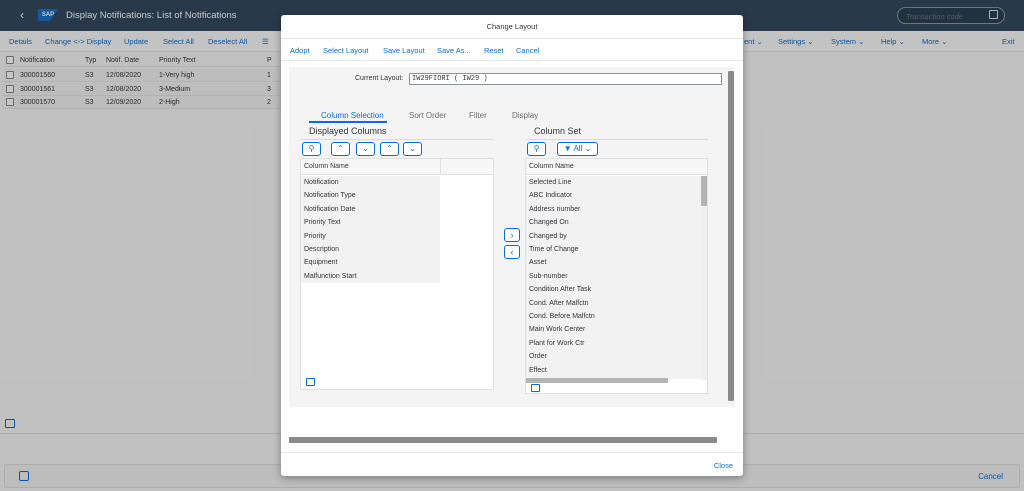 This screenshot has width=1024, height=491. Describe the element at coordinates (527, 50) in the screenshot. I see `dialog-cancel-button: Cancel` at that location.